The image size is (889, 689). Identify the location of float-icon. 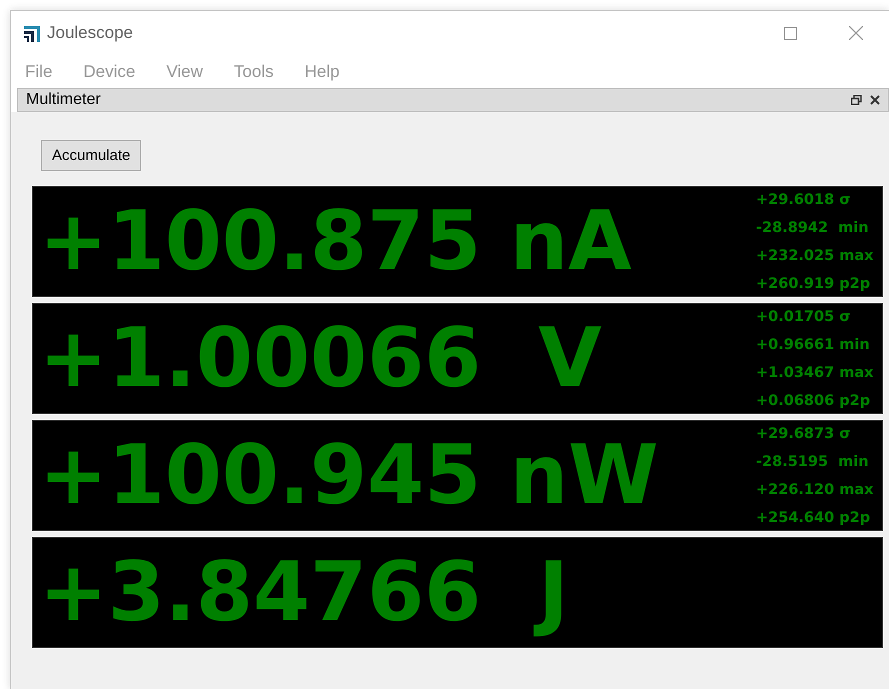
(856, 100).